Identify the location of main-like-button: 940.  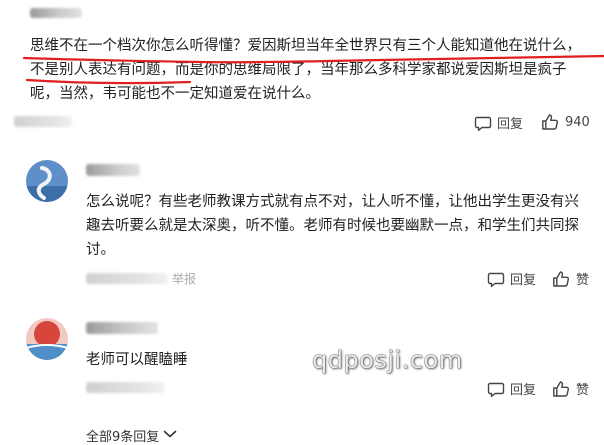
(565, 122).